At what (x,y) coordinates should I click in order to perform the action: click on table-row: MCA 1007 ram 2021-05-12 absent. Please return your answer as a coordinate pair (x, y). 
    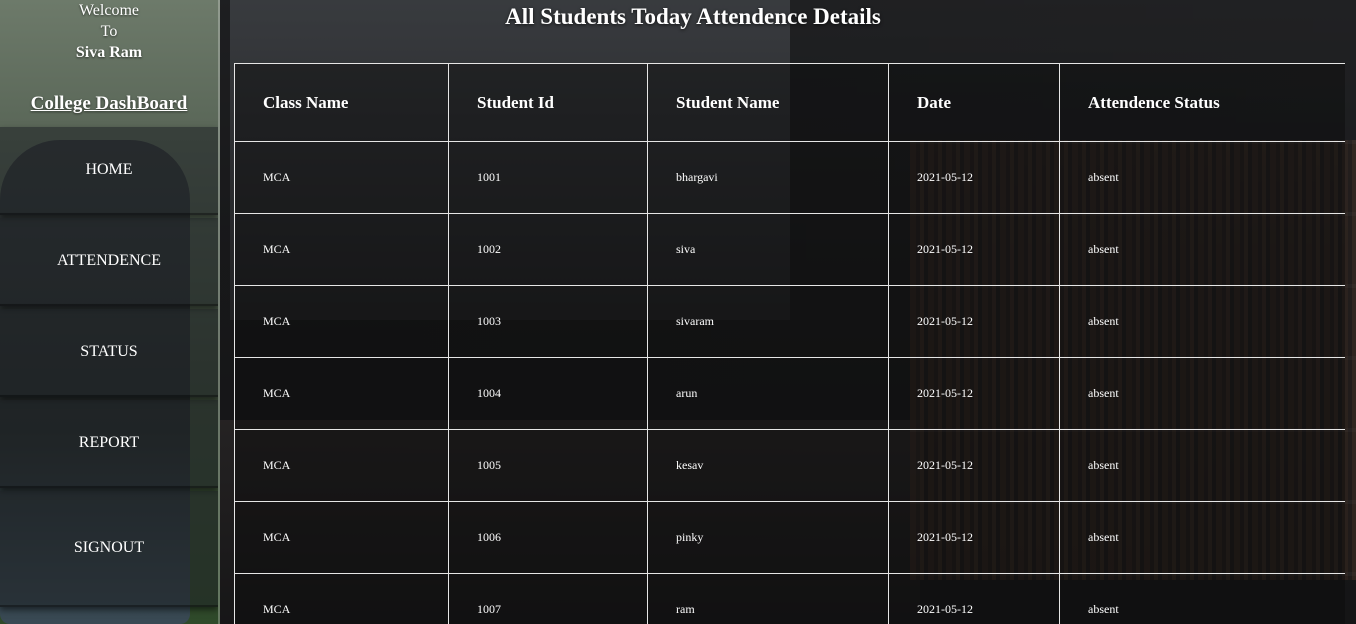
    Looking at the image, I should click on (789, 598).